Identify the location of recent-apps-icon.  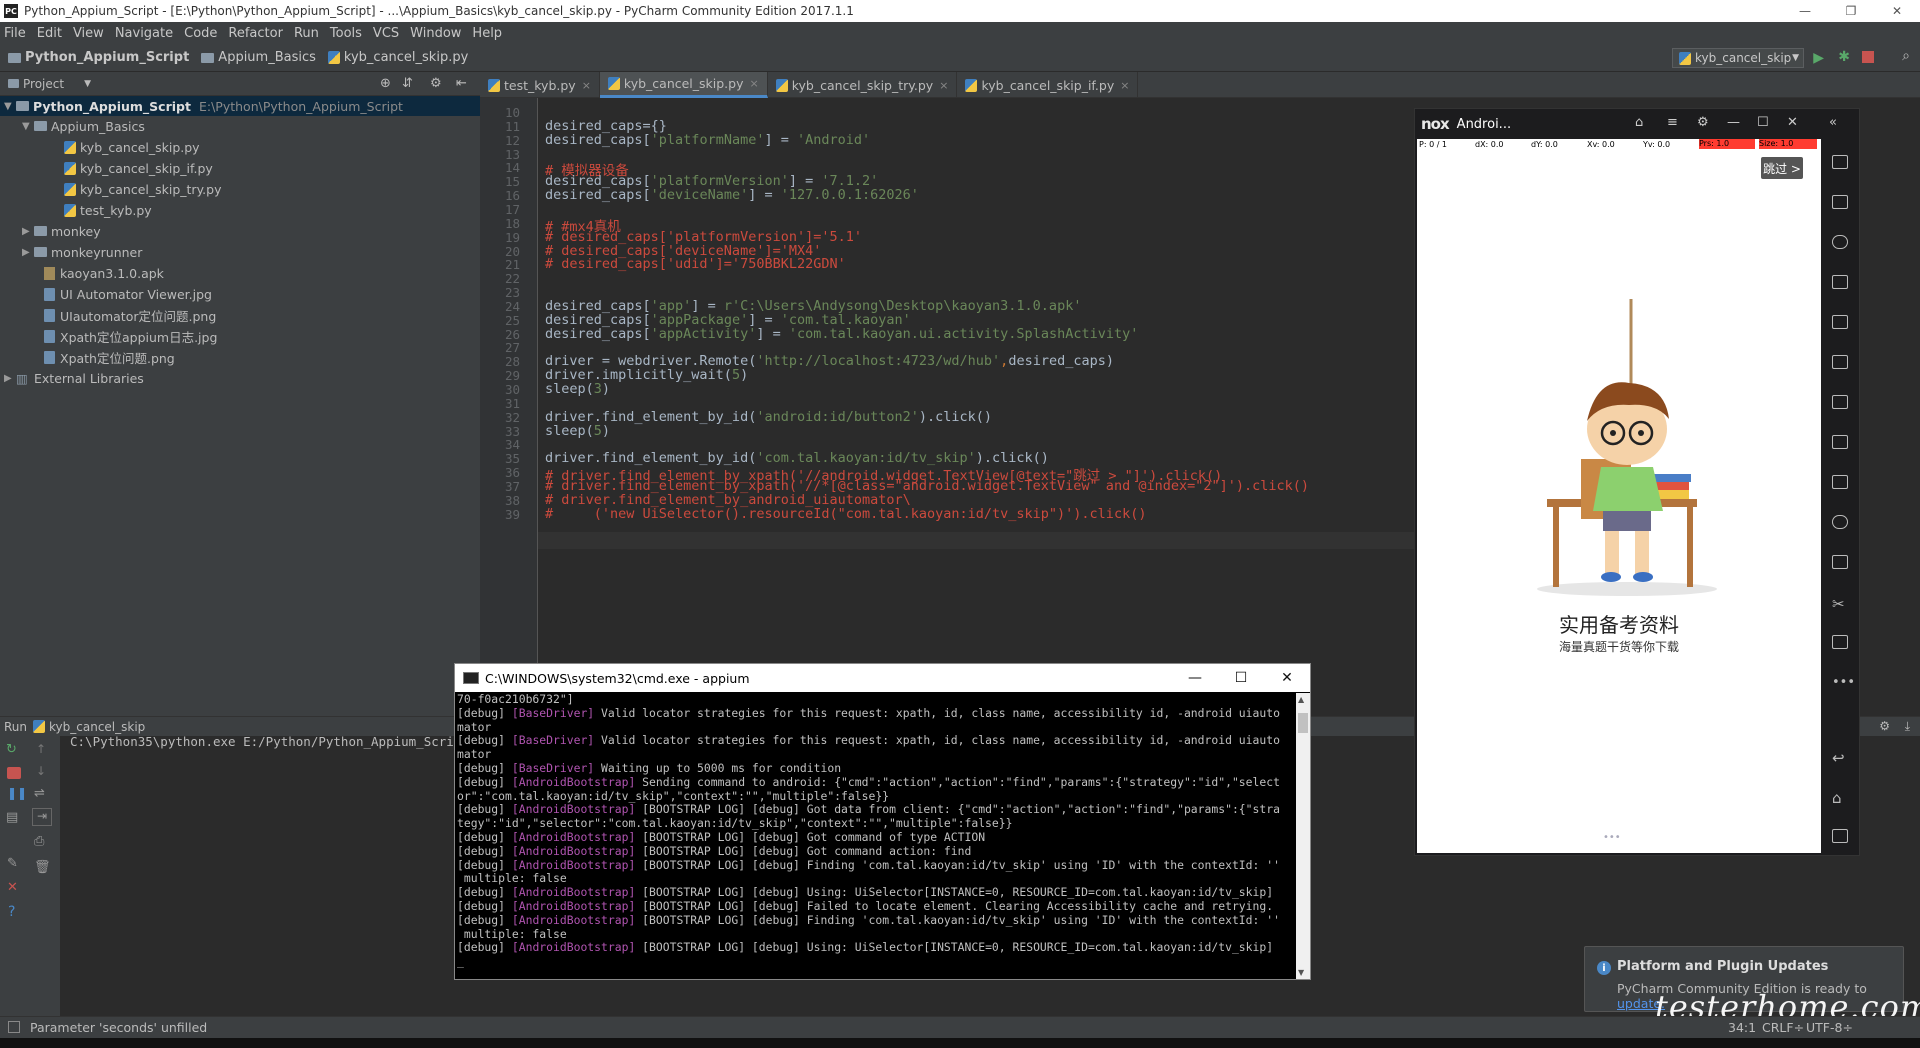
(1840, 836).